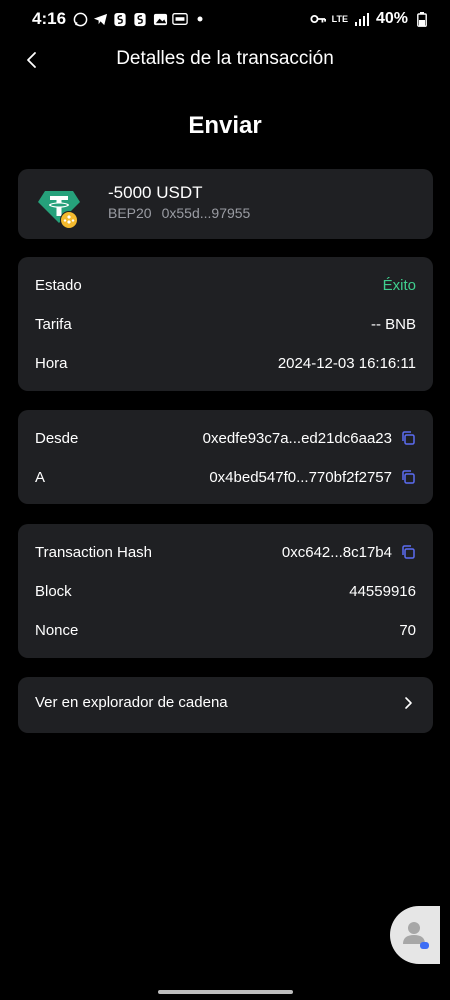 This screenshot has width=450, height=1000. Describe the element at coordinates (225, 363) in the screenshot. I see `hora-row: Hora 2024-12-03 16:16:11` at that location.